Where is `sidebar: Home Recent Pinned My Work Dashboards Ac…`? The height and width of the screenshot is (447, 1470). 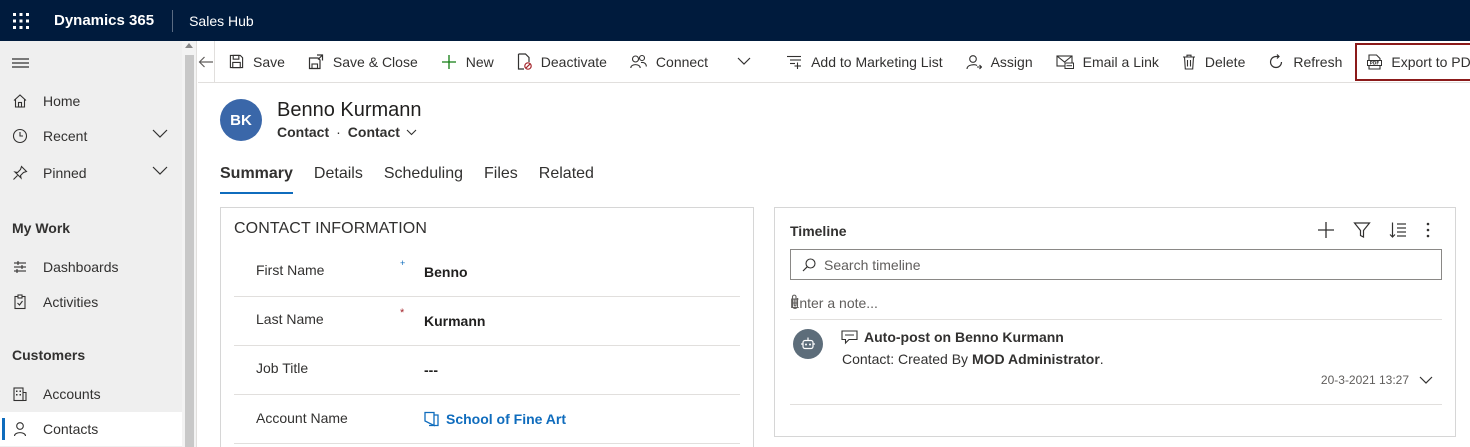 sidebar: Home Recent Pinned My Work Dashboards Ac… is located at coordinates (91, 244).